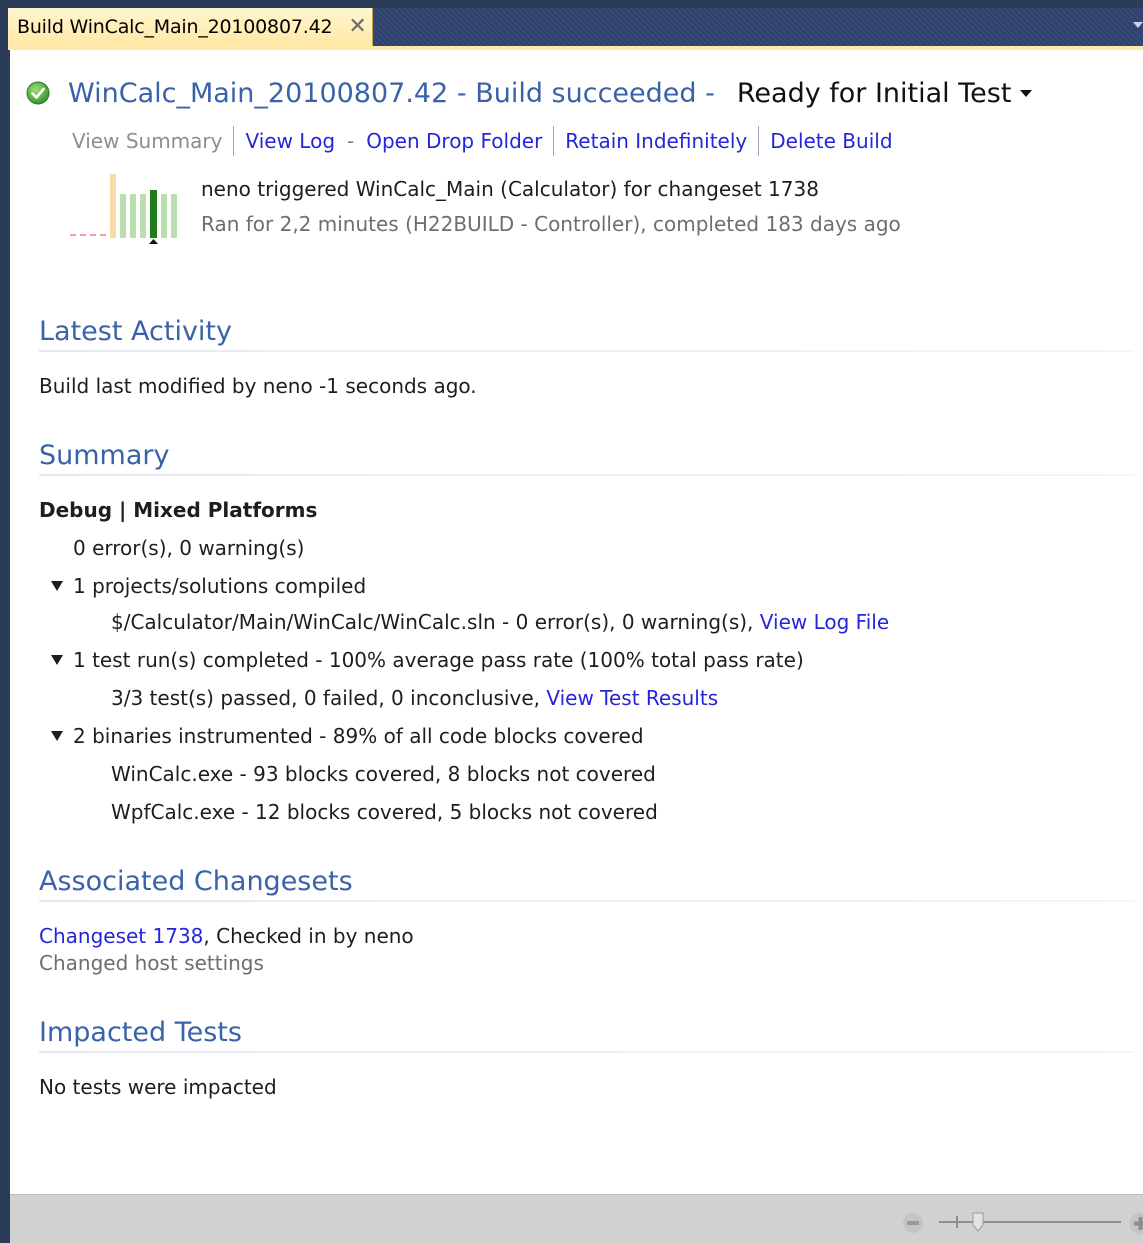  What do you see at coordinates (824, 622) in the screenshot?
I see `view-log-file-link: View Log File` at bounding box center [824, 622].